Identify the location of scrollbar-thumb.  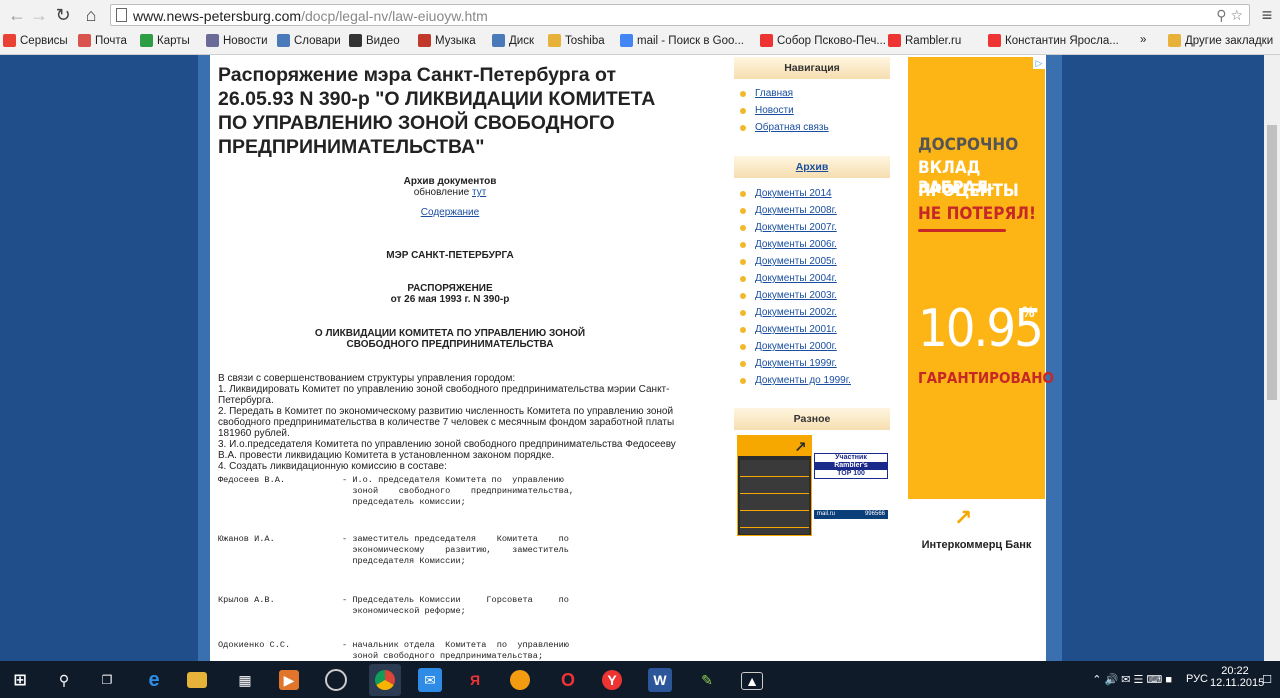
(1272, 262).